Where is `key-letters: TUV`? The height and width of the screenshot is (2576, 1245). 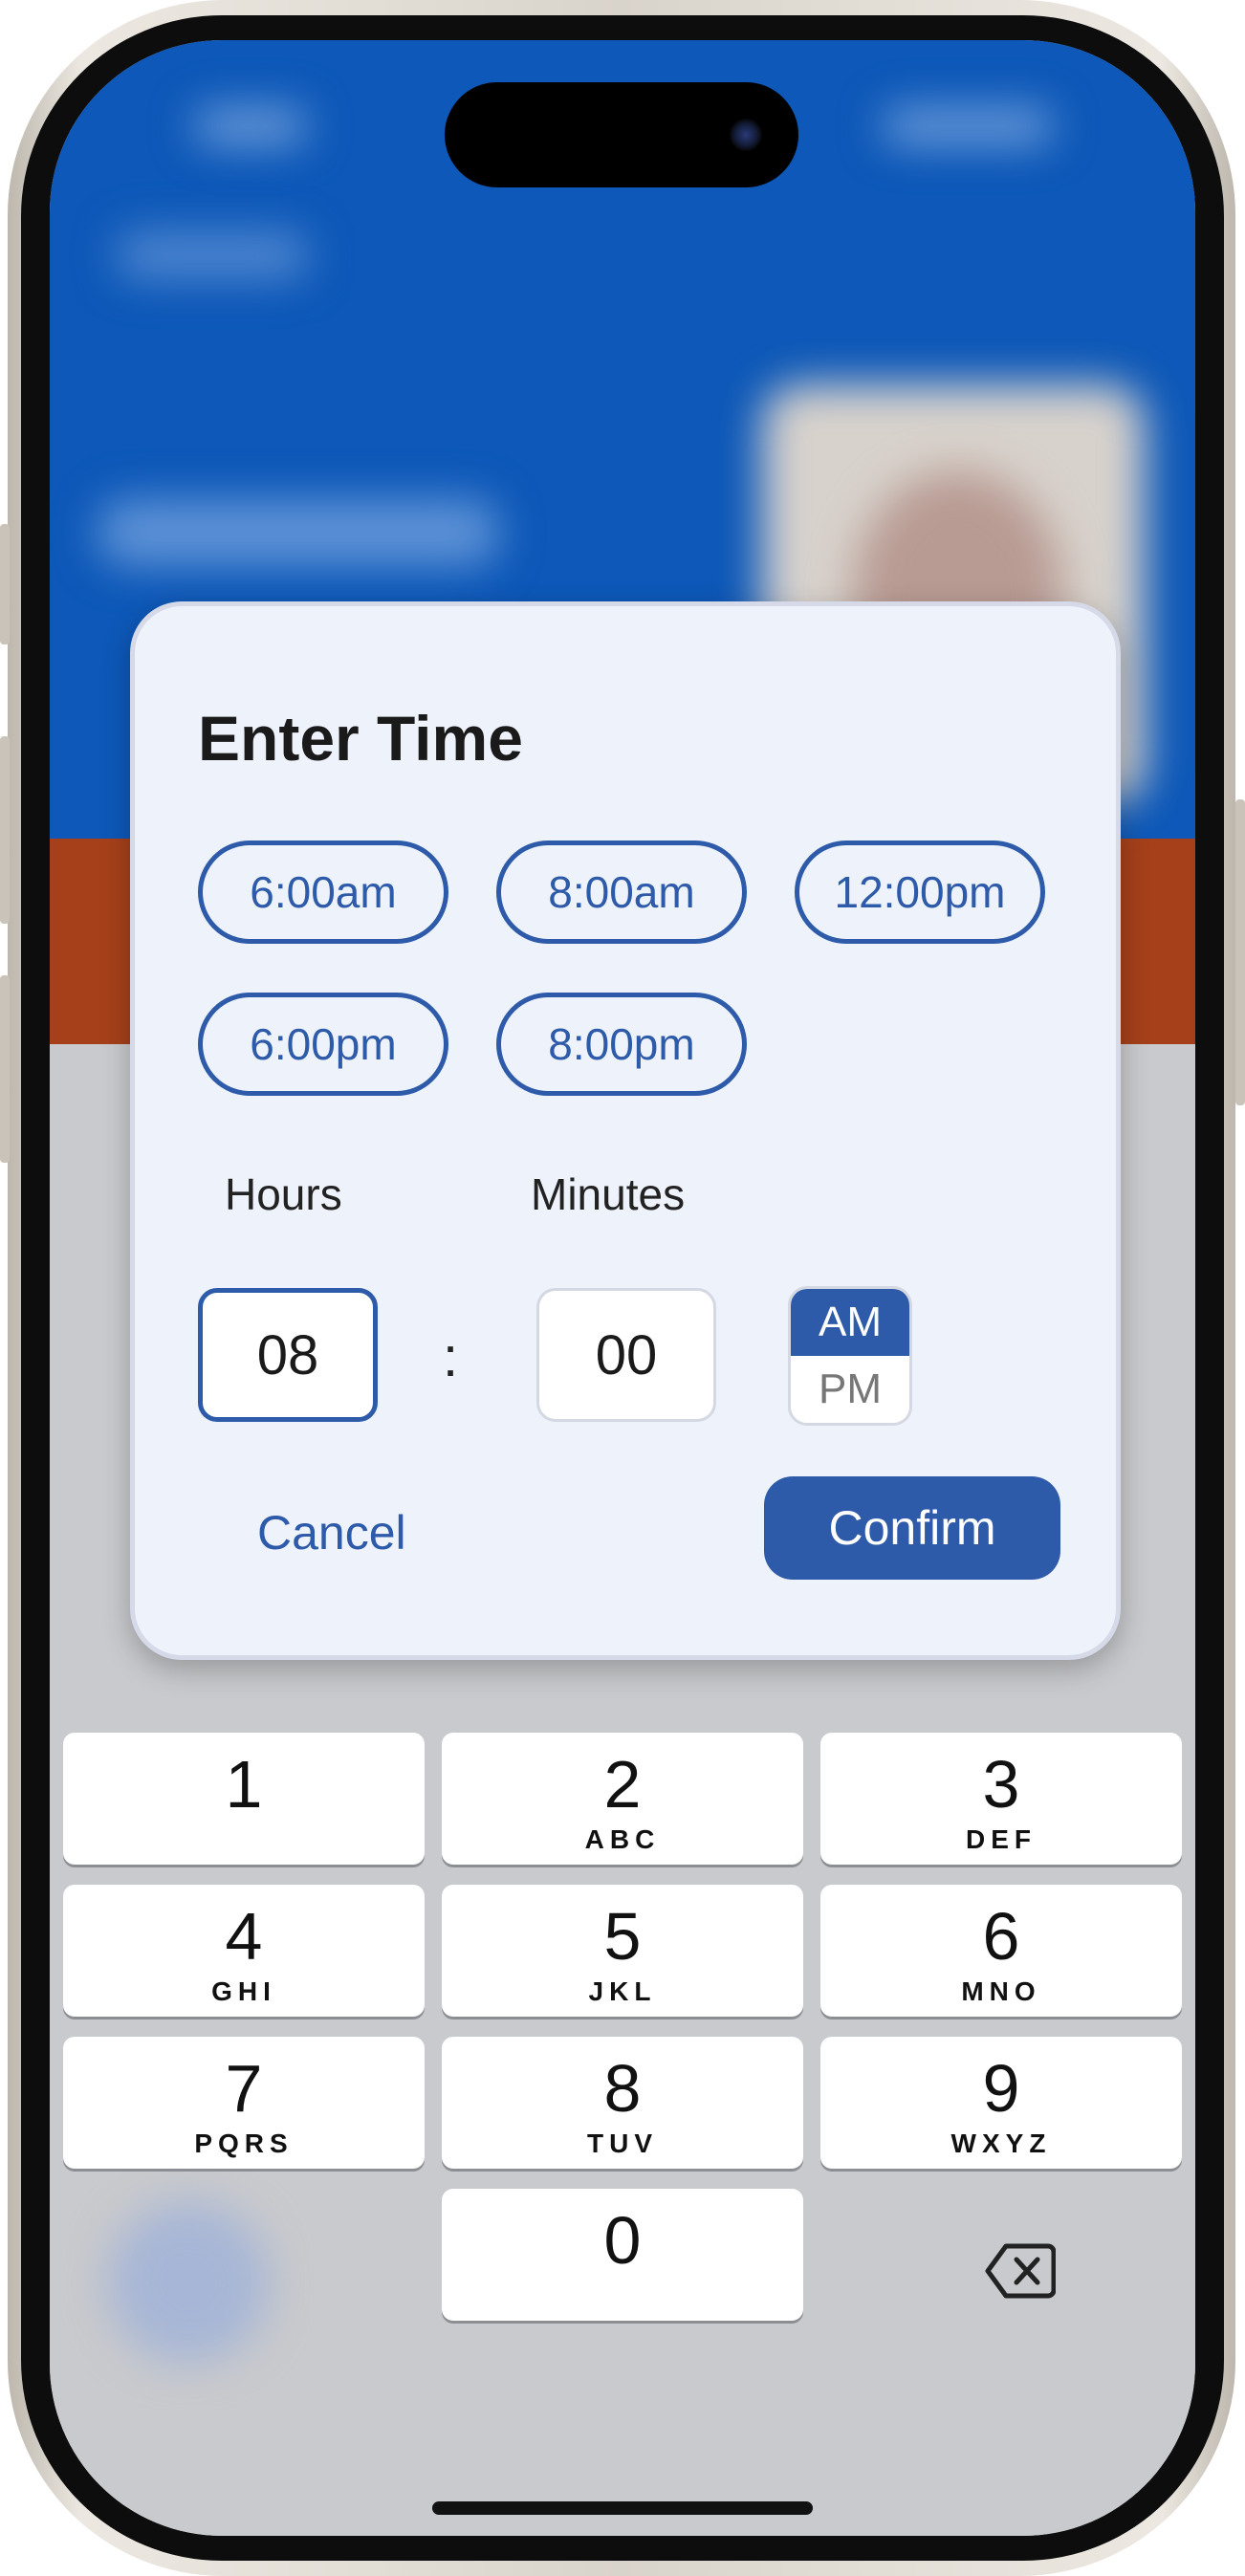
key-letters: TUV is located at coordinates (622, 2143).